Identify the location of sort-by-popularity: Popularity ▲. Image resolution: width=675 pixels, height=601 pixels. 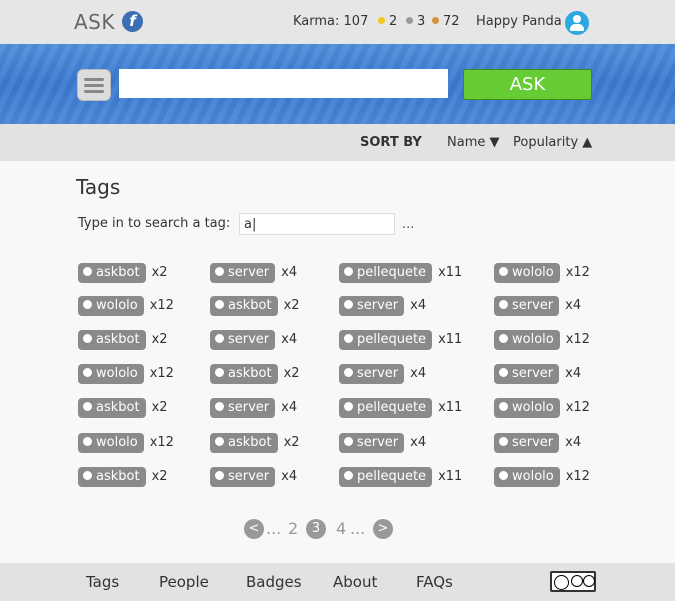
(552, 142).